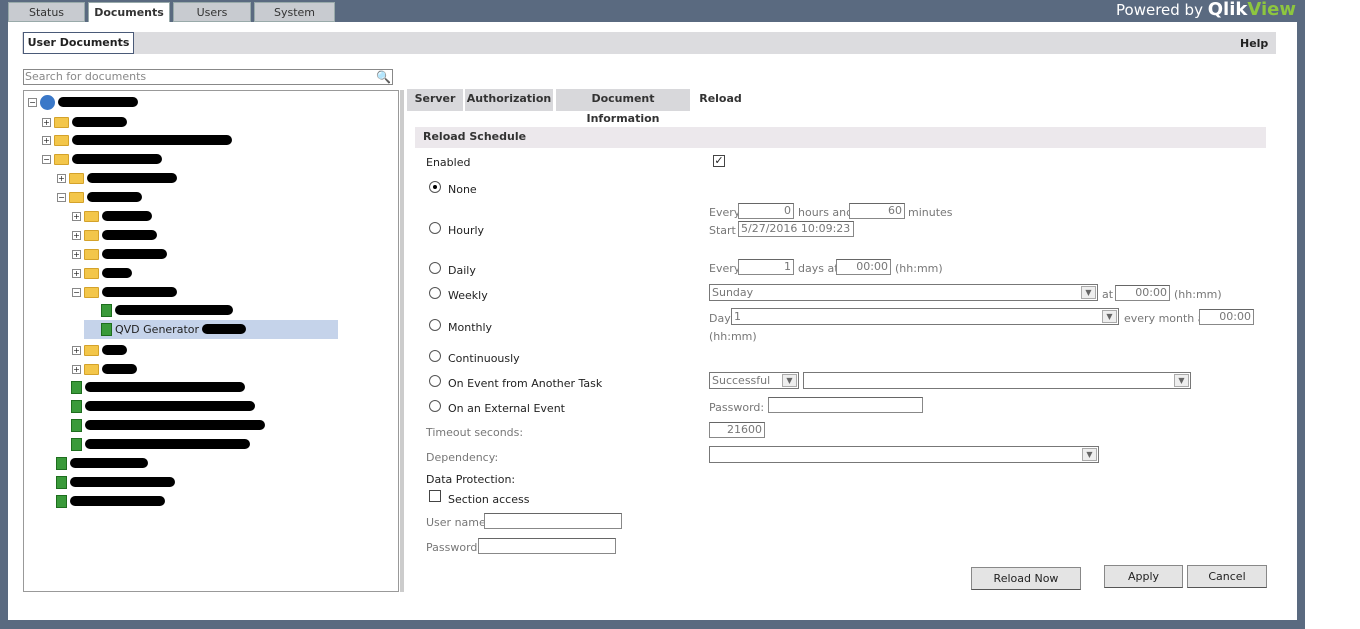 This screenshot has width=1360, height=629. What do you see at coordinates (435, 325) in the screenshot?
I see `radio-monthly` at bounding box center [435, 325].